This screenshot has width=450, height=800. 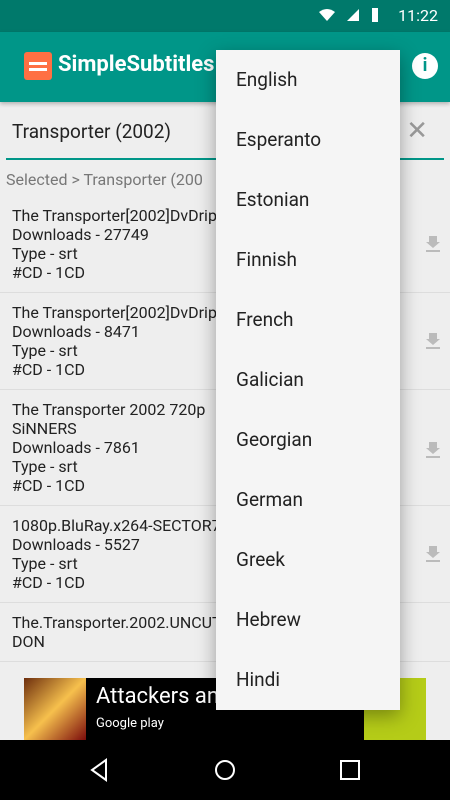 I want to click on dropdown-option: Greek, so click(x=308, y=560).